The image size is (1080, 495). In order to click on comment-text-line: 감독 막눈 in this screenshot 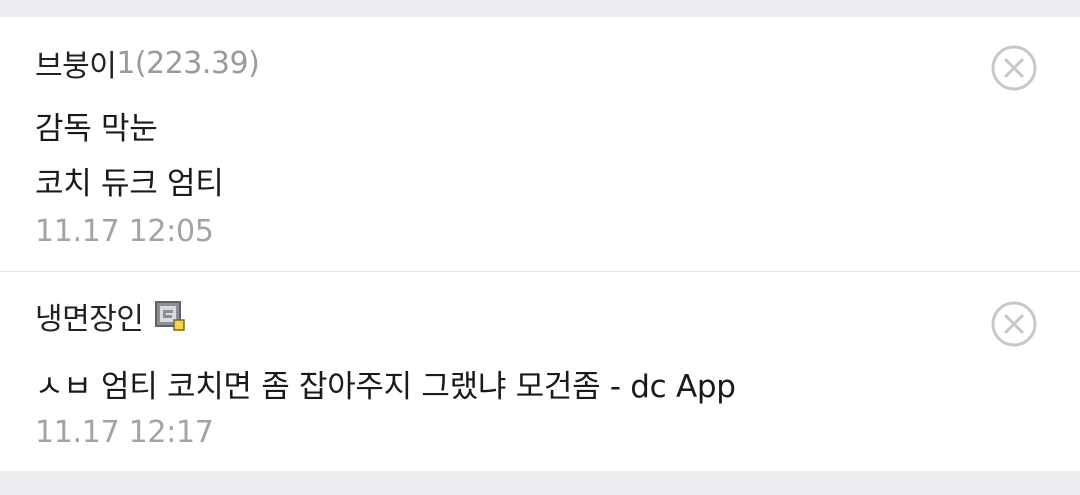, I will do `click(96, 129)`.